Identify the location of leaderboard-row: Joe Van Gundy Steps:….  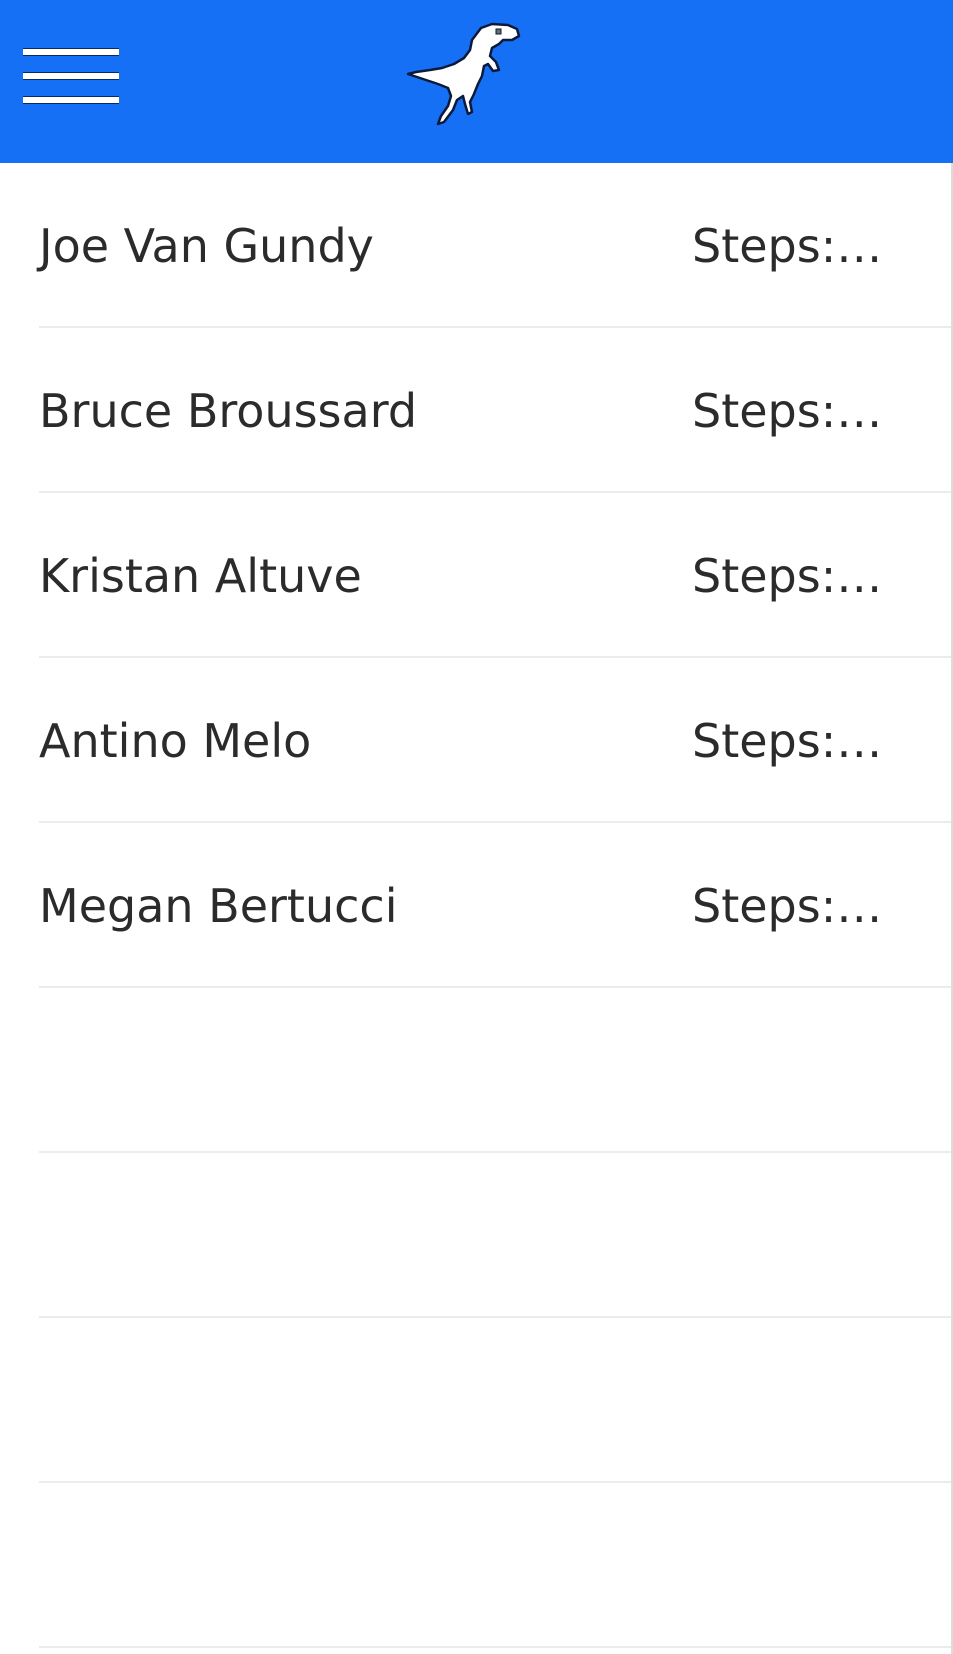
(476, 245).